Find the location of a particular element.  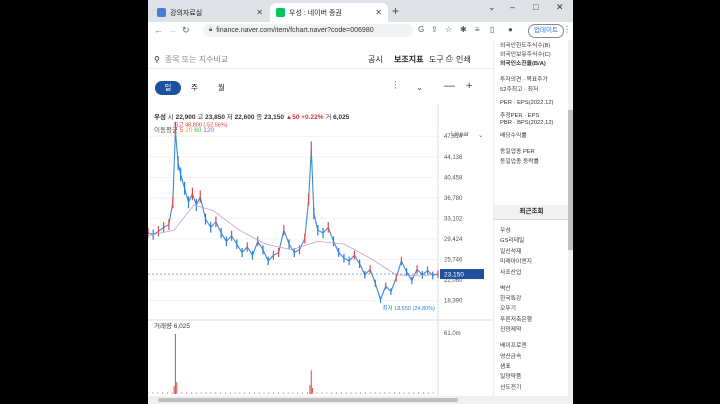

recent-stock-item: 일신석재 is located at coordinates (510, 250).